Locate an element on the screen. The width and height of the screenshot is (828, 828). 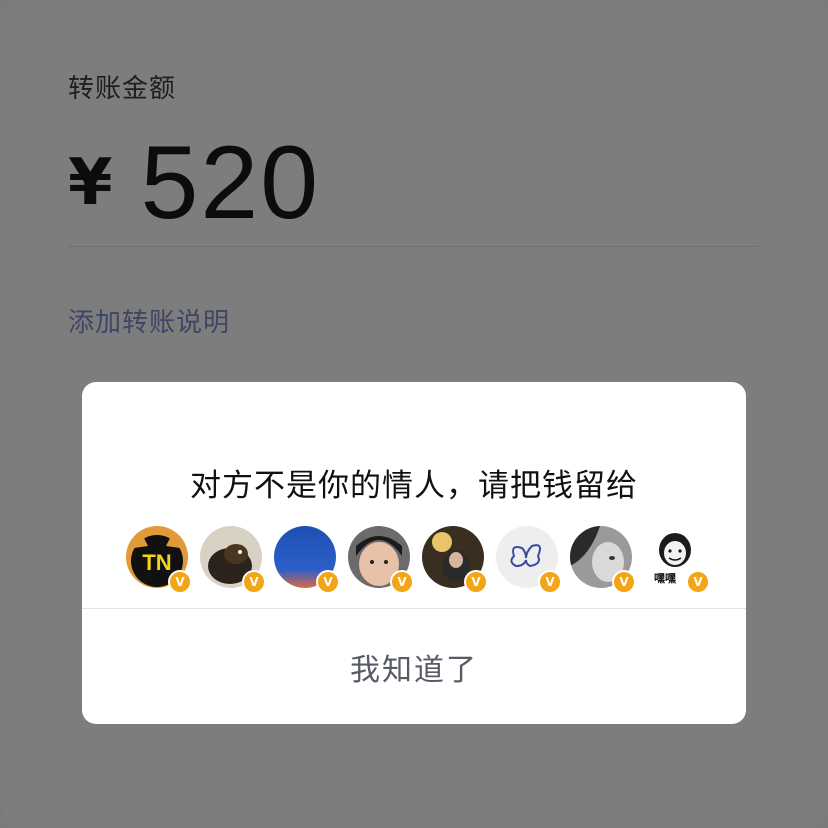
amount-label: 转账金额 is located at coordinates (122, 89).